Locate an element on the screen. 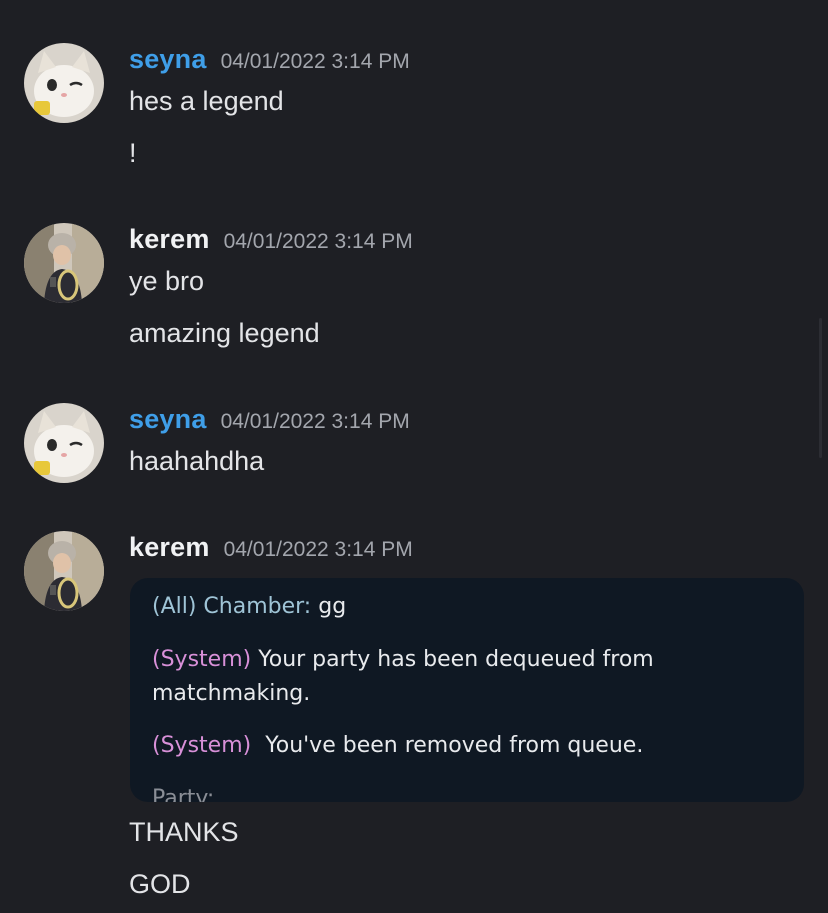 This screenshot has height=913, width=828. game-chat-line: matchmaking. is located at coordinates (231, 693).